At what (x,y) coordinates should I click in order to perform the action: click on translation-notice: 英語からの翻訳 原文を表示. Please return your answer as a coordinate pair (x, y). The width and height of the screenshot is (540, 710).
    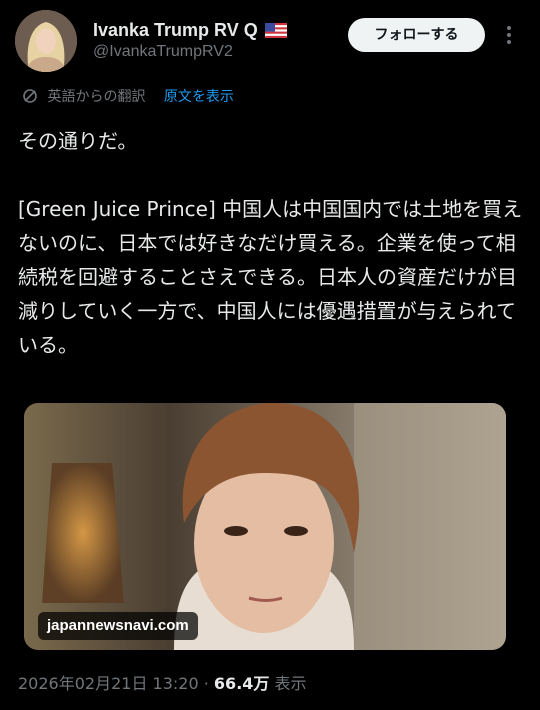
    Looking at the image, I should click on (128, 96).